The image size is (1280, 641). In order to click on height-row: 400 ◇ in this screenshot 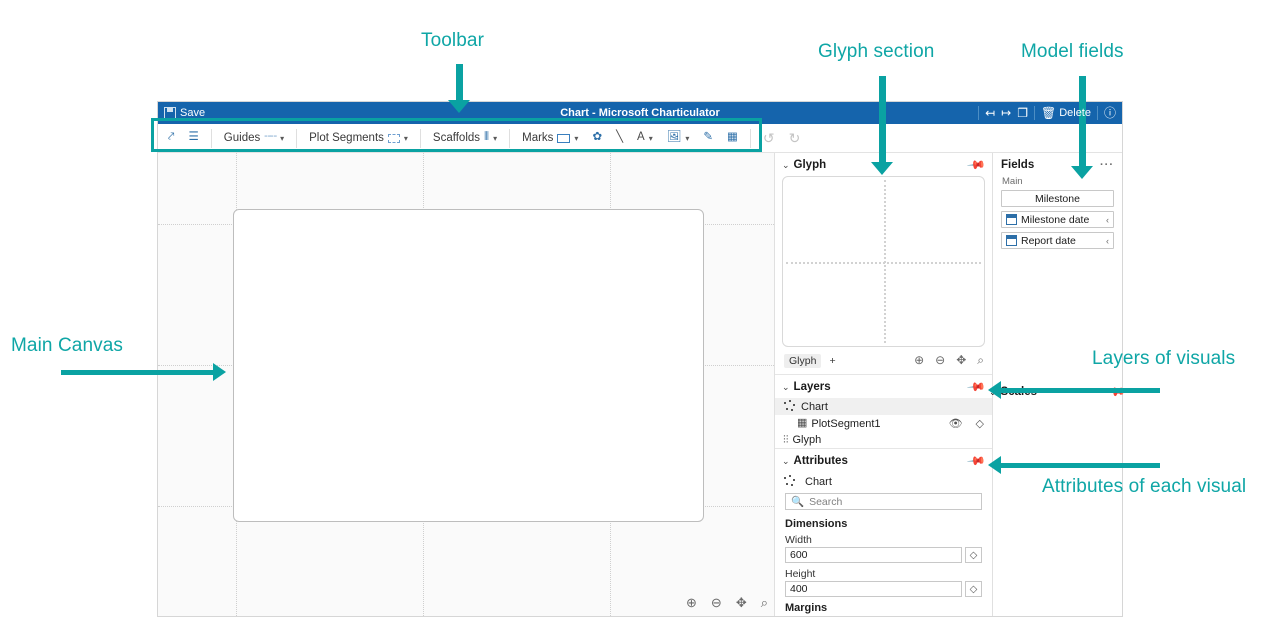, I will do `click(883, 590)`.